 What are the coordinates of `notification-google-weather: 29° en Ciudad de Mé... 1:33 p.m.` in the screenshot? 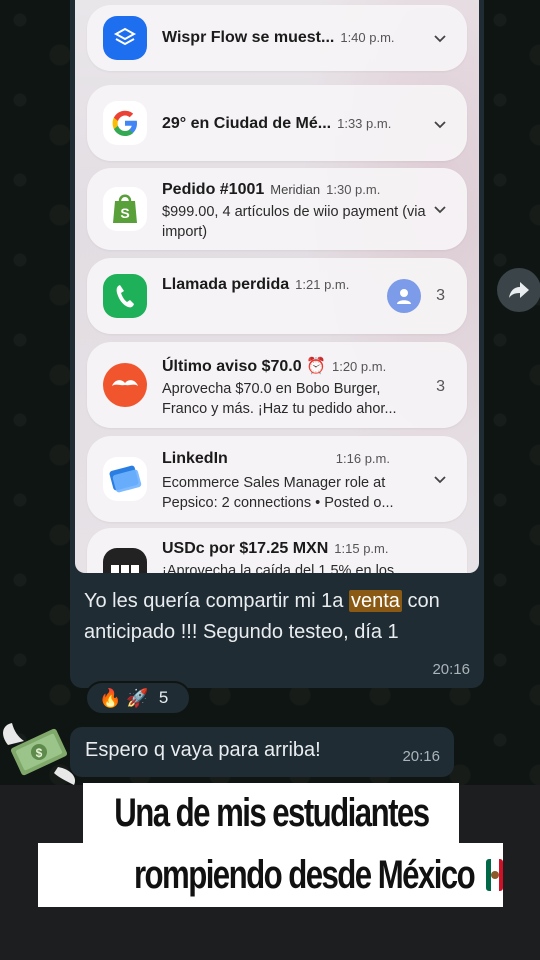 It's located at (277, 123).